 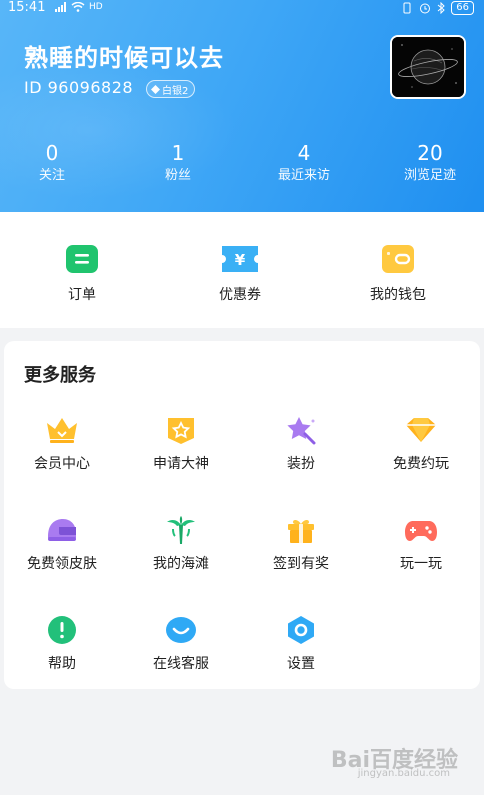 I want to click on service-check-in-reward: 签到有奖, so click(x=301, y=544).